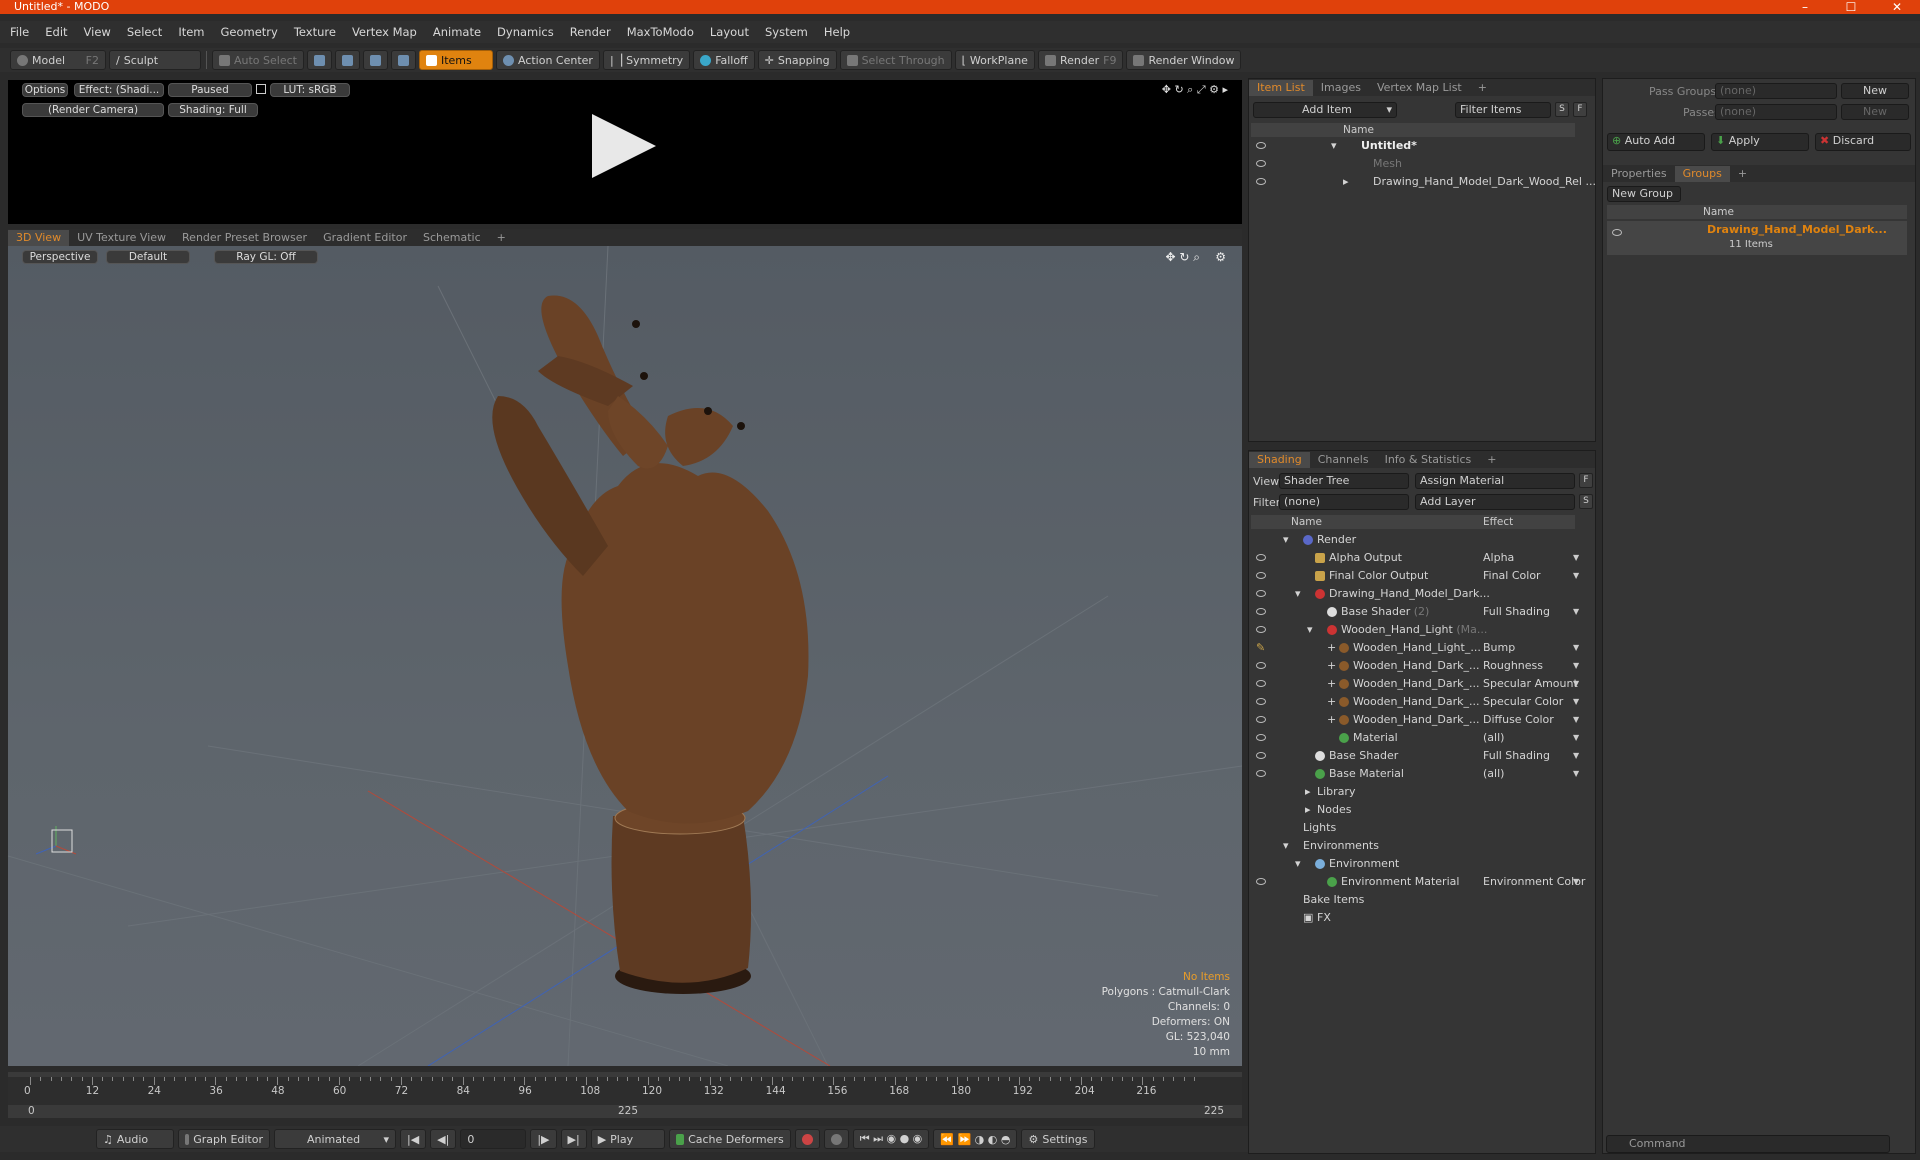  I want to click on shader-row-texture-bump: ✎ + Wooden_Hand_Light_... Bump ▼, so click(1415, 648).